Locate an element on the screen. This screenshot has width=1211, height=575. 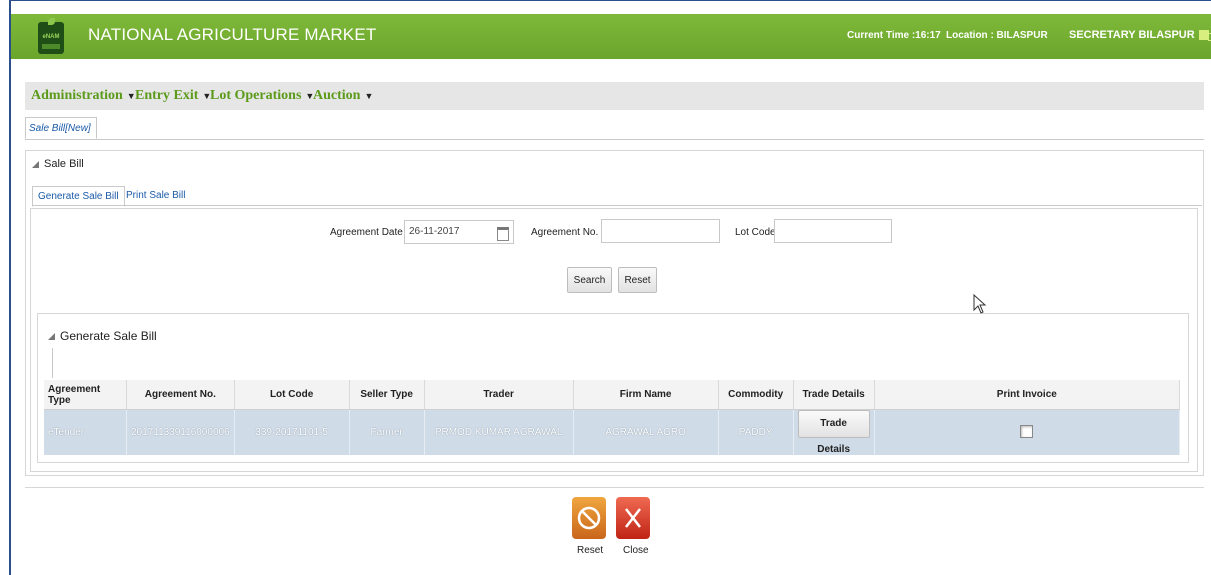
ban-icon is located at coordinates (589, 518).